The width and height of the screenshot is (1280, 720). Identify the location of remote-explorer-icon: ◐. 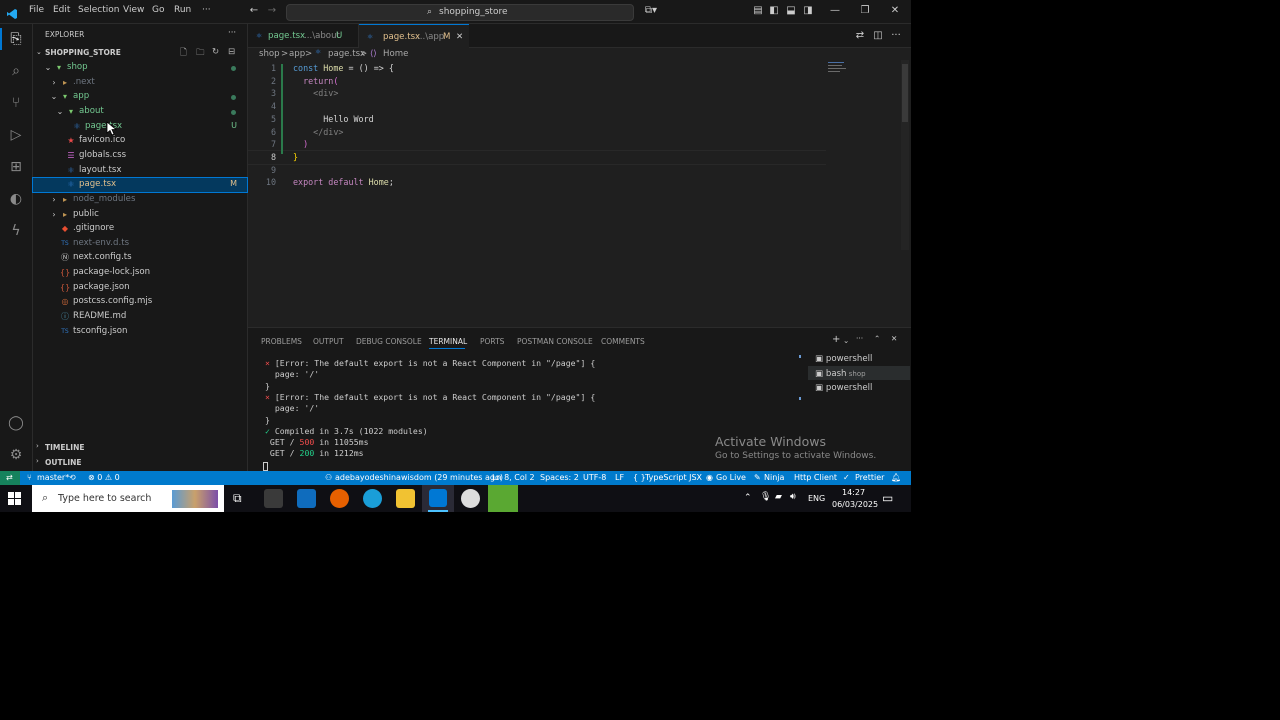
(16, 199).